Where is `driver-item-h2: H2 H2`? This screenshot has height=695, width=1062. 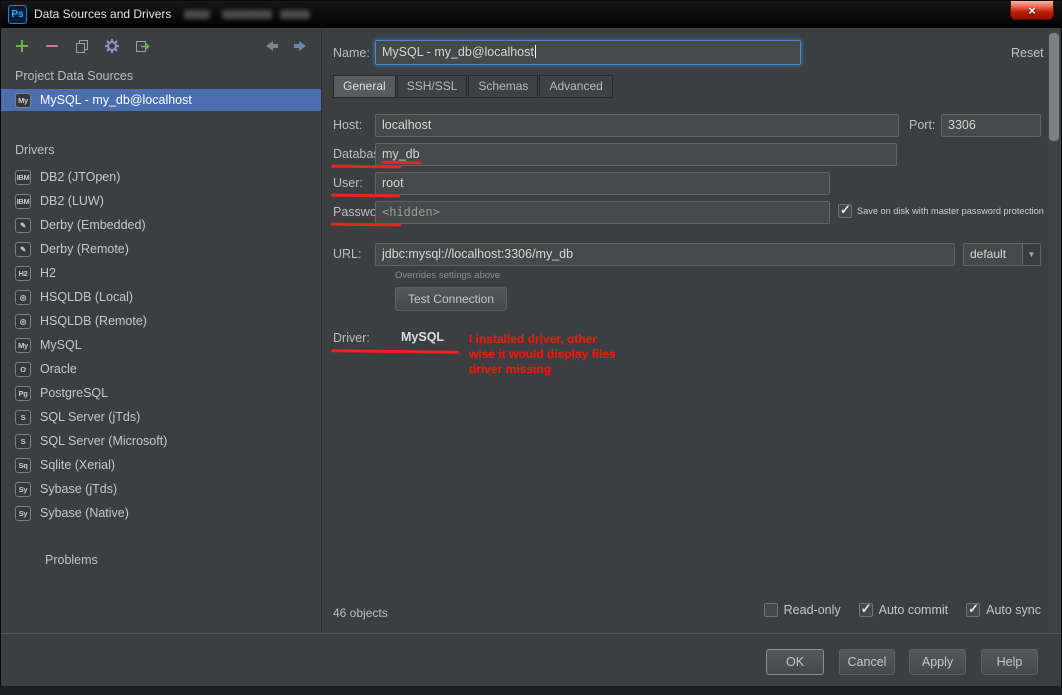
driver-item-h2: H2 H2 is located at coordinates (161, 273).